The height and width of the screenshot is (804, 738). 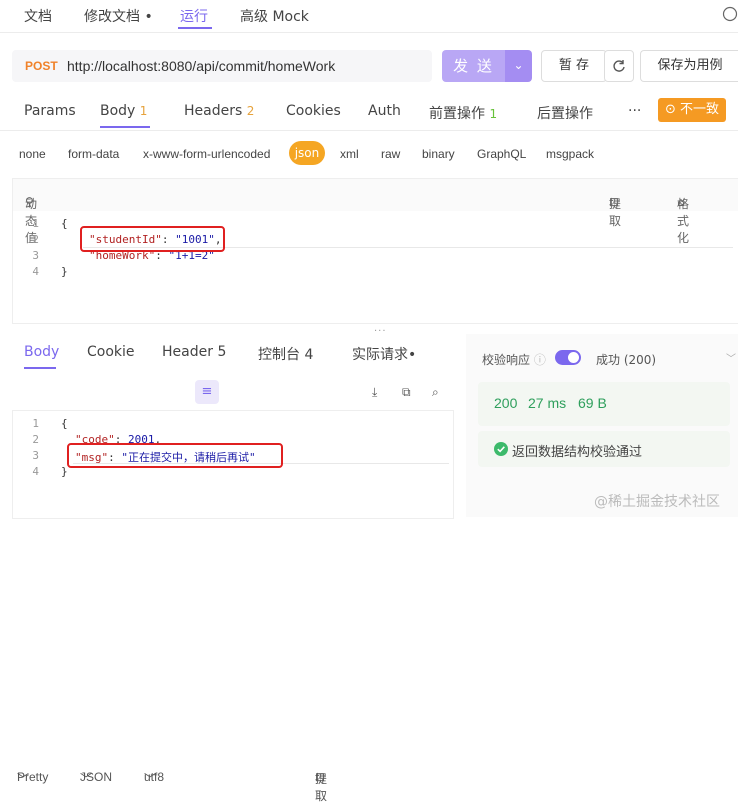 I want to click on search-icon: ⌕, so click(x=435, y=392).